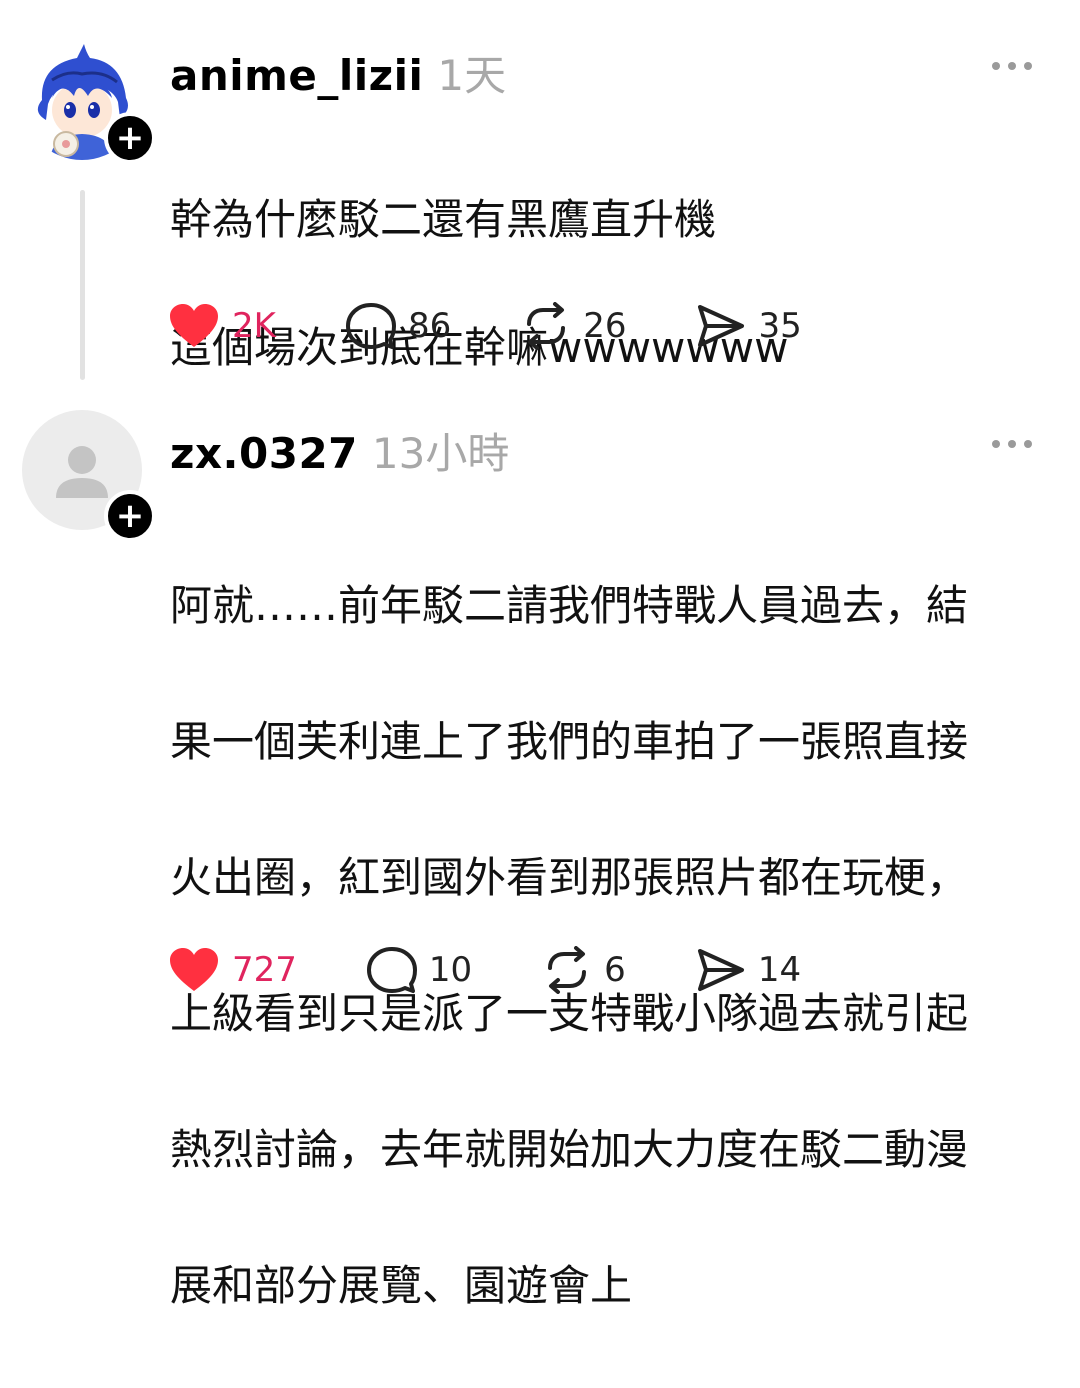  I want to click on reply-count: 10, so click(450, 970).